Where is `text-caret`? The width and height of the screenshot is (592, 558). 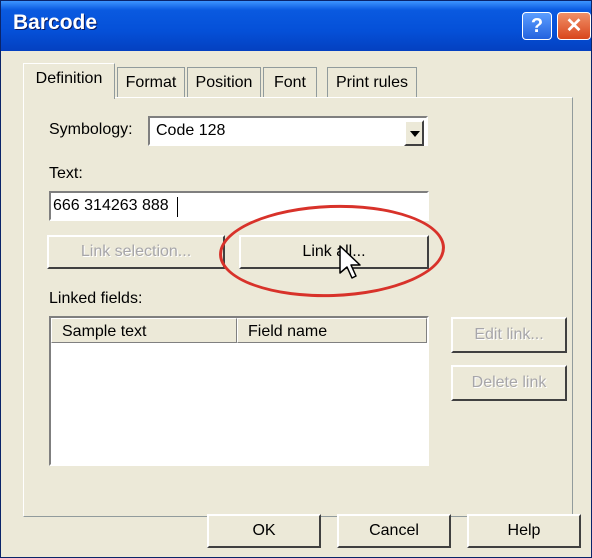 text-caret is located at coordinates (177, 207).